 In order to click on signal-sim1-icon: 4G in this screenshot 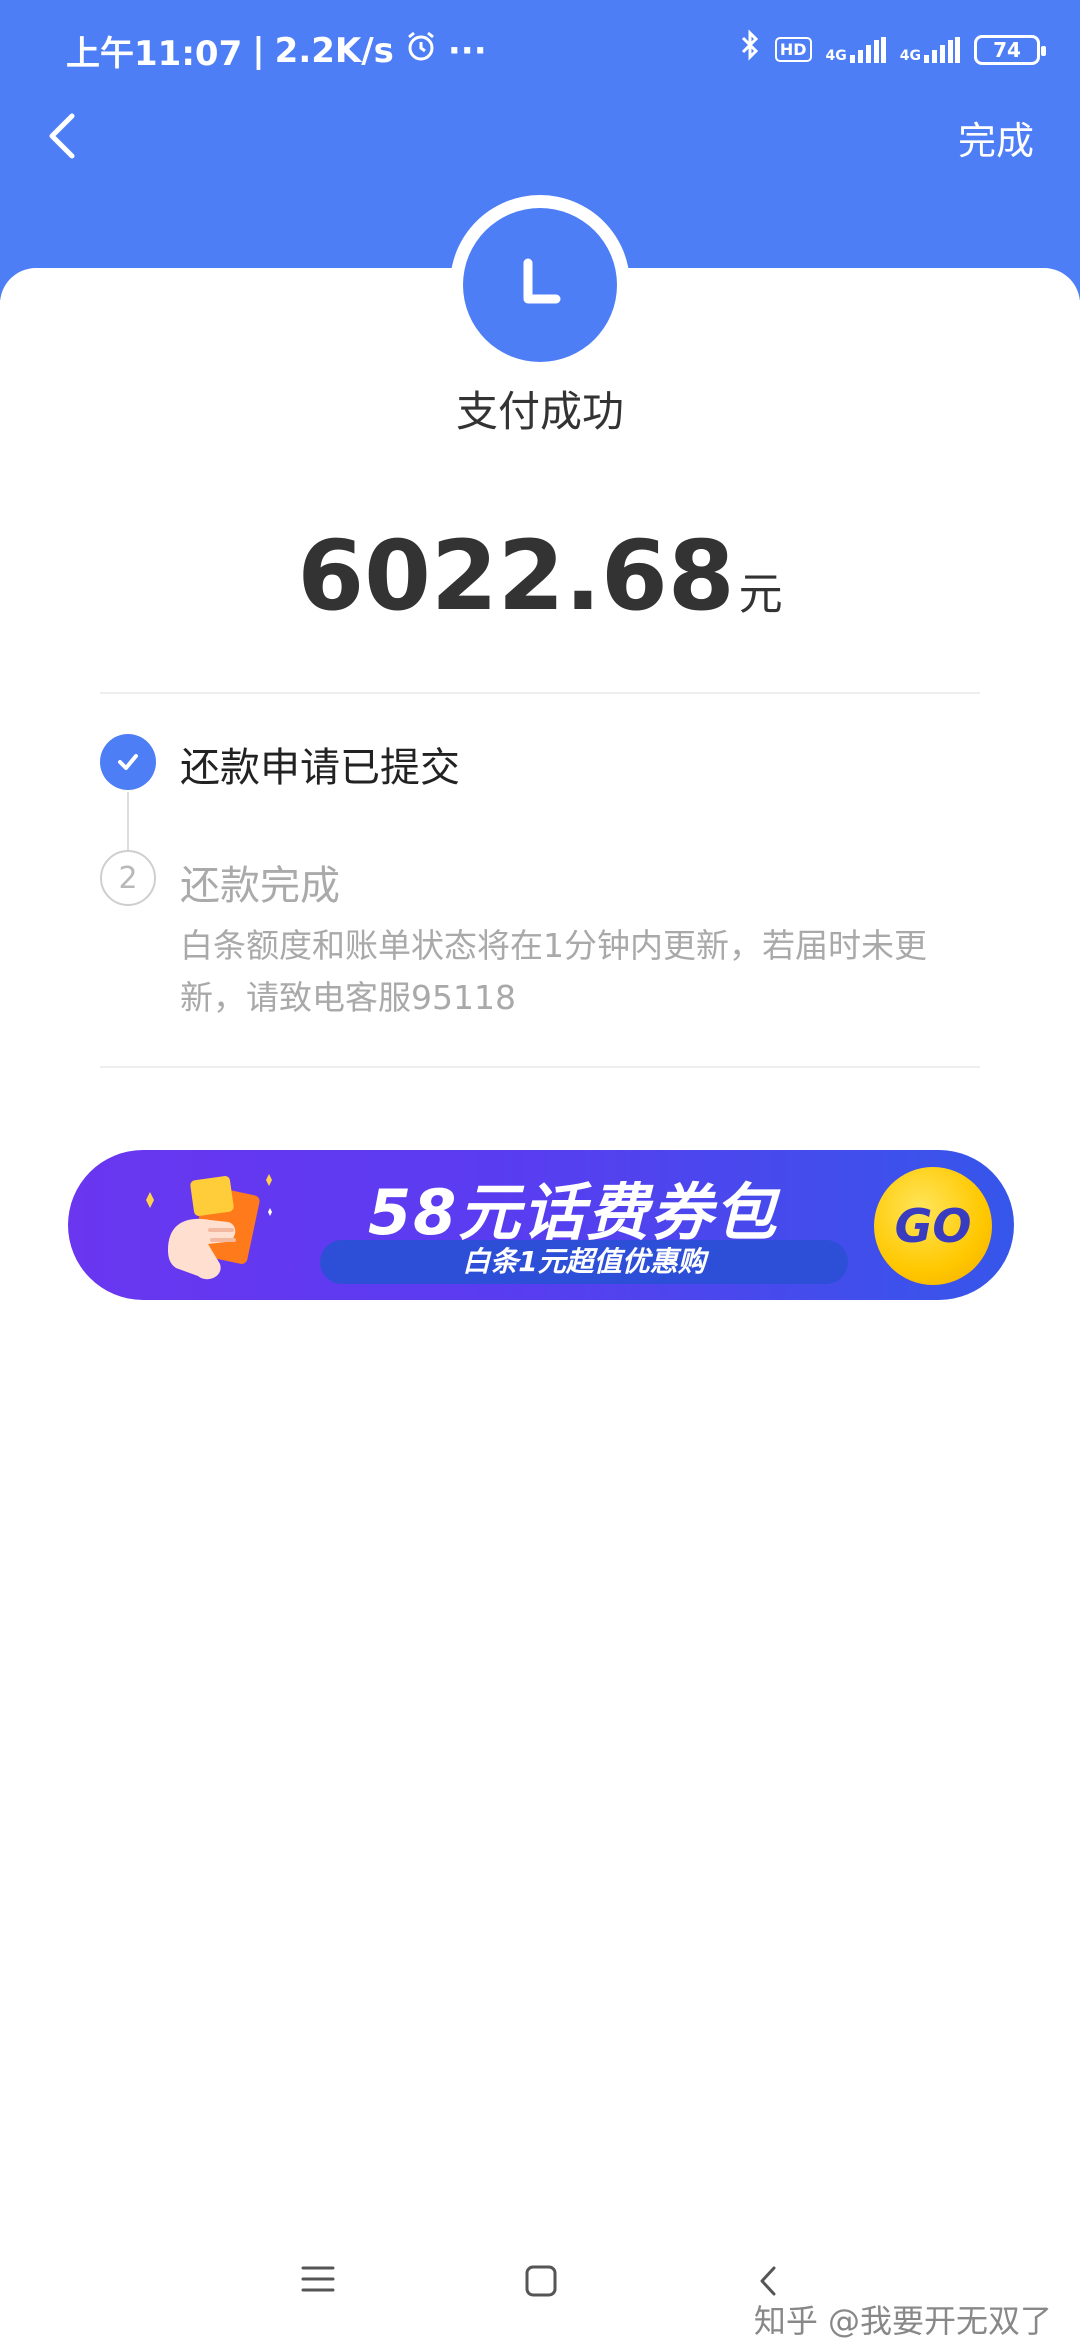, I will do `click(855, 50)`.